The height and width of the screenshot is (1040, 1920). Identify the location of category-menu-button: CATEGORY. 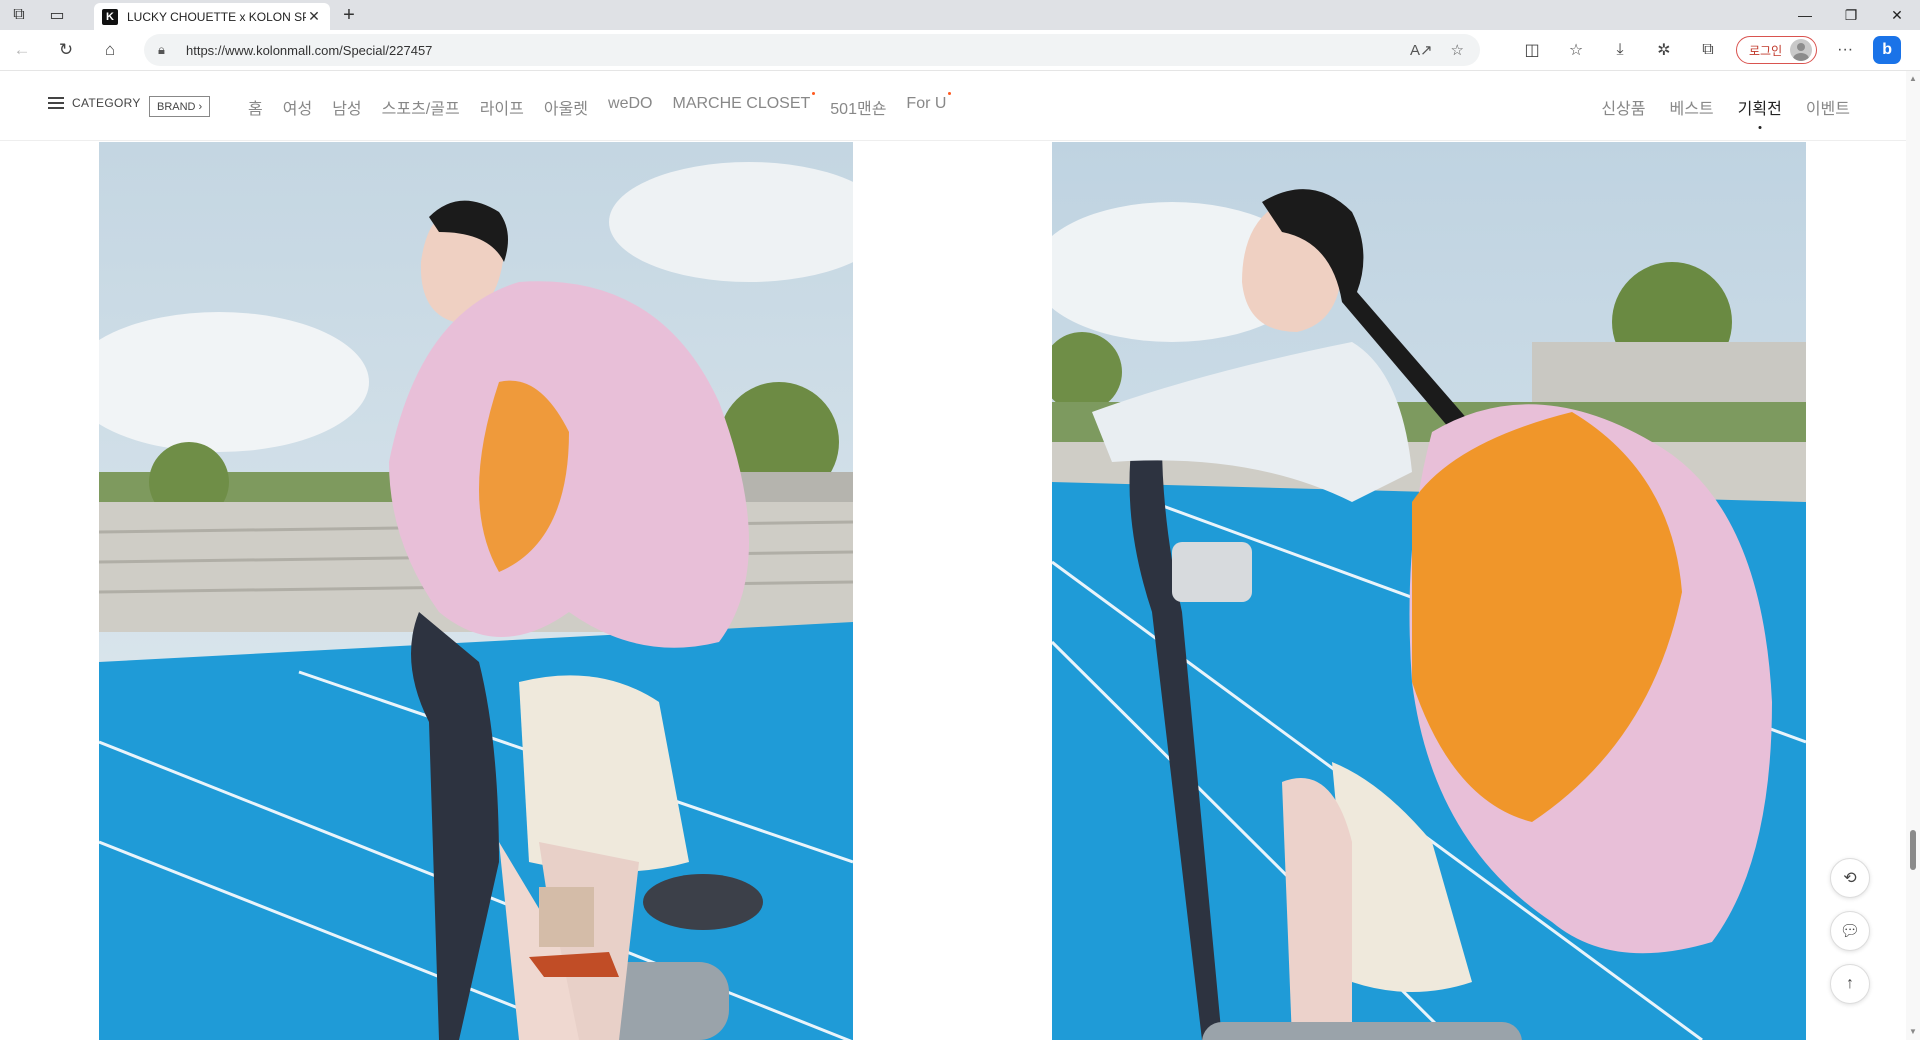
(94, 103).